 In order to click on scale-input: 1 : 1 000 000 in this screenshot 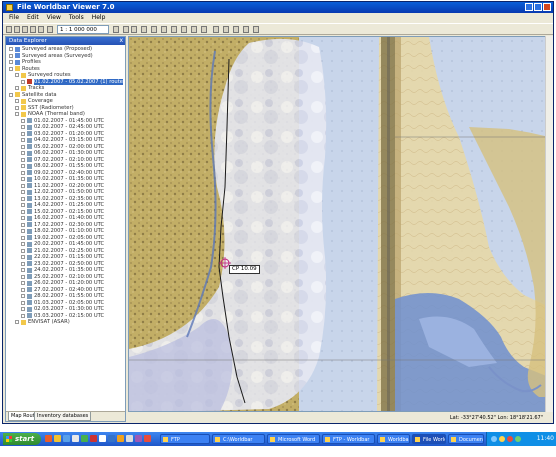, I will do `click(83, 29)`.